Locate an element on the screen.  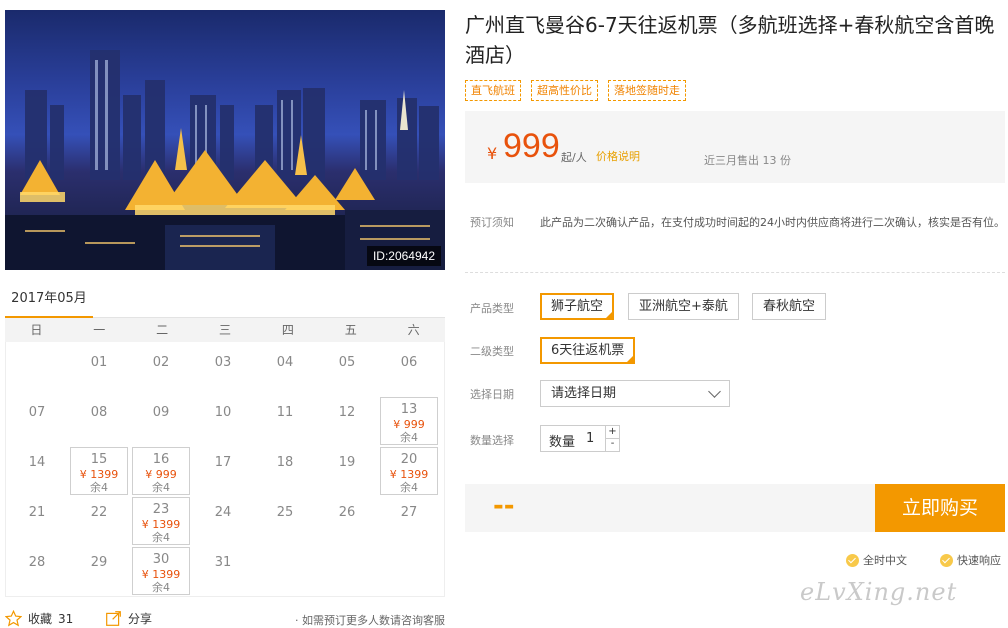
quantity-decrease-button: - is located at coordinates (612, 444).